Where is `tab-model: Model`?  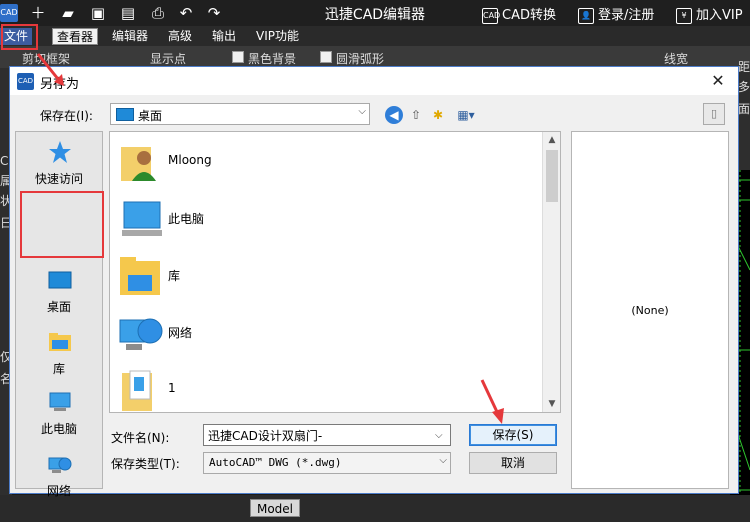
tab-model: Model is located at coordinates (275, 508).